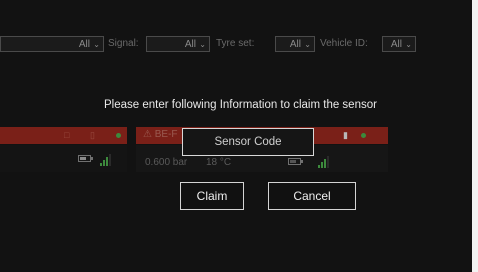  Describe the element at coordinates (345, 135) in the screenshot. I see `tyre-icon: ▮` at that location.